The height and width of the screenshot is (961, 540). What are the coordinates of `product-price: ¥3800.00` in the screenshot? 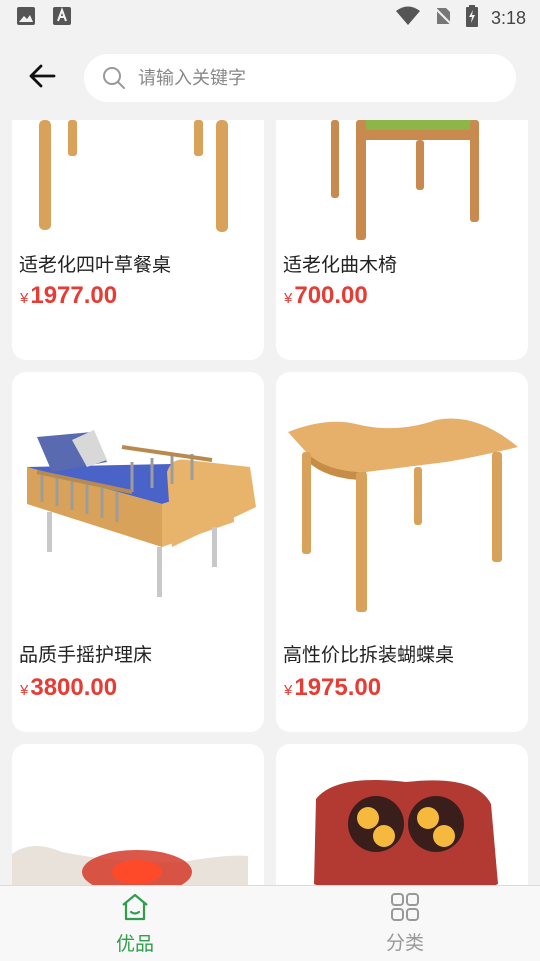 It's located at (68, 688).